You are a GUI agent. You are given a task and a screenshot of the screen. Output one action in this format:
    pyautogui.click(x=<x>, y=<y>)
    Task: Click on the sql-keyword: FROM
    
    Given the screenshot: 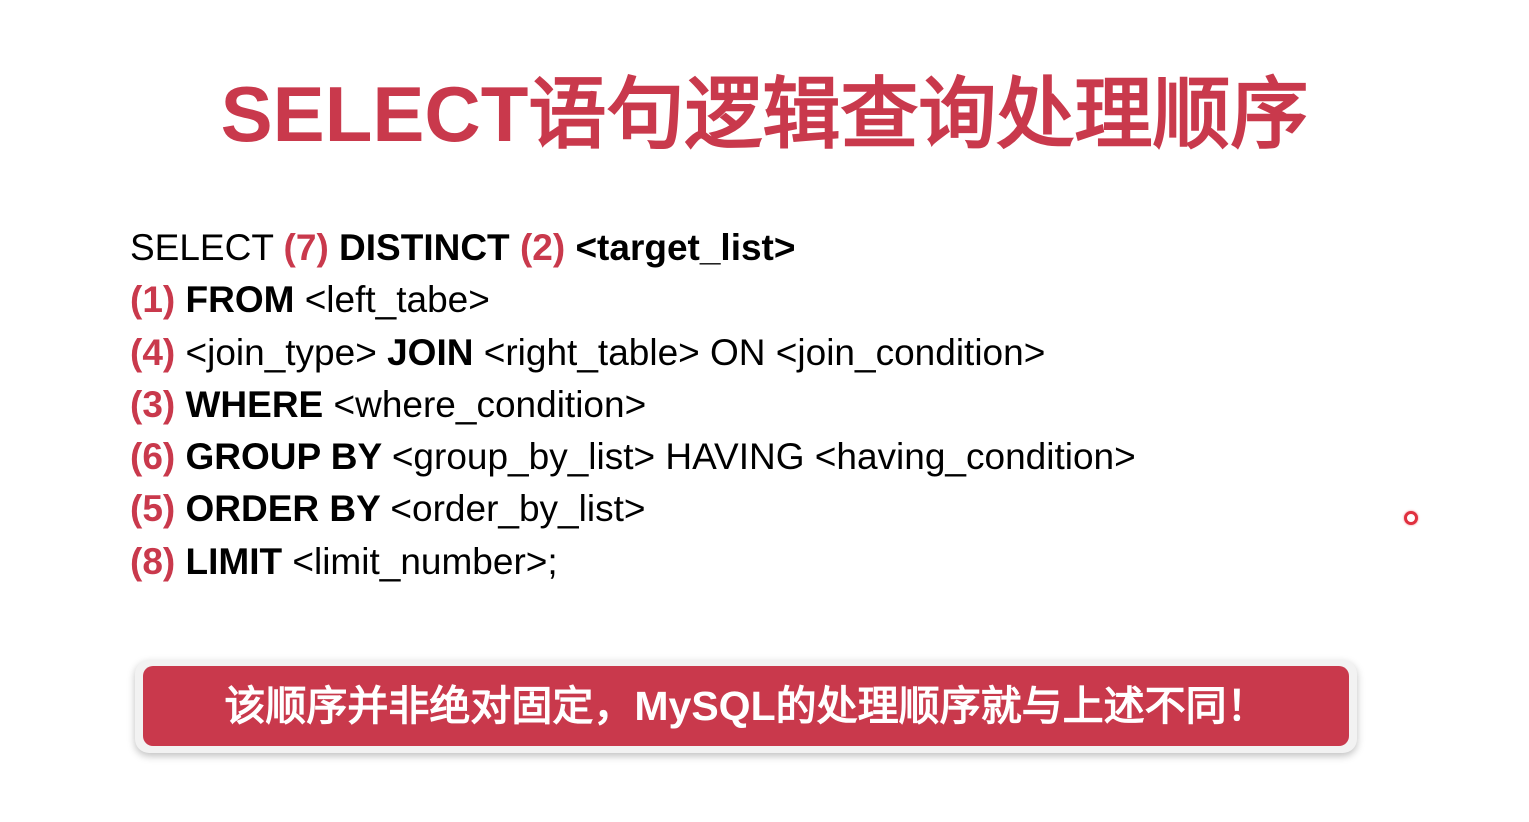 What is the action you would take?
    pyautogui.click(x=245, y=300)
    